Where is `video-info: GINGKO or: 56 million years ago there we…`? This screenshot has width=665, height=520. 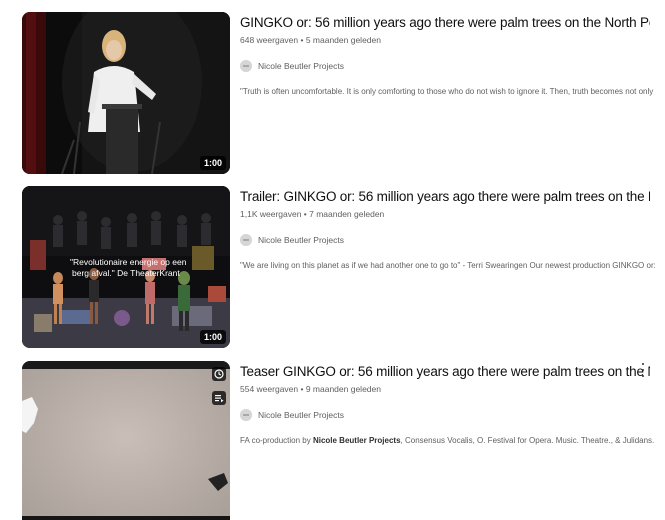 video-info: GINGKO or: 56 million years ago there we… is located at coordinates (447, 55).